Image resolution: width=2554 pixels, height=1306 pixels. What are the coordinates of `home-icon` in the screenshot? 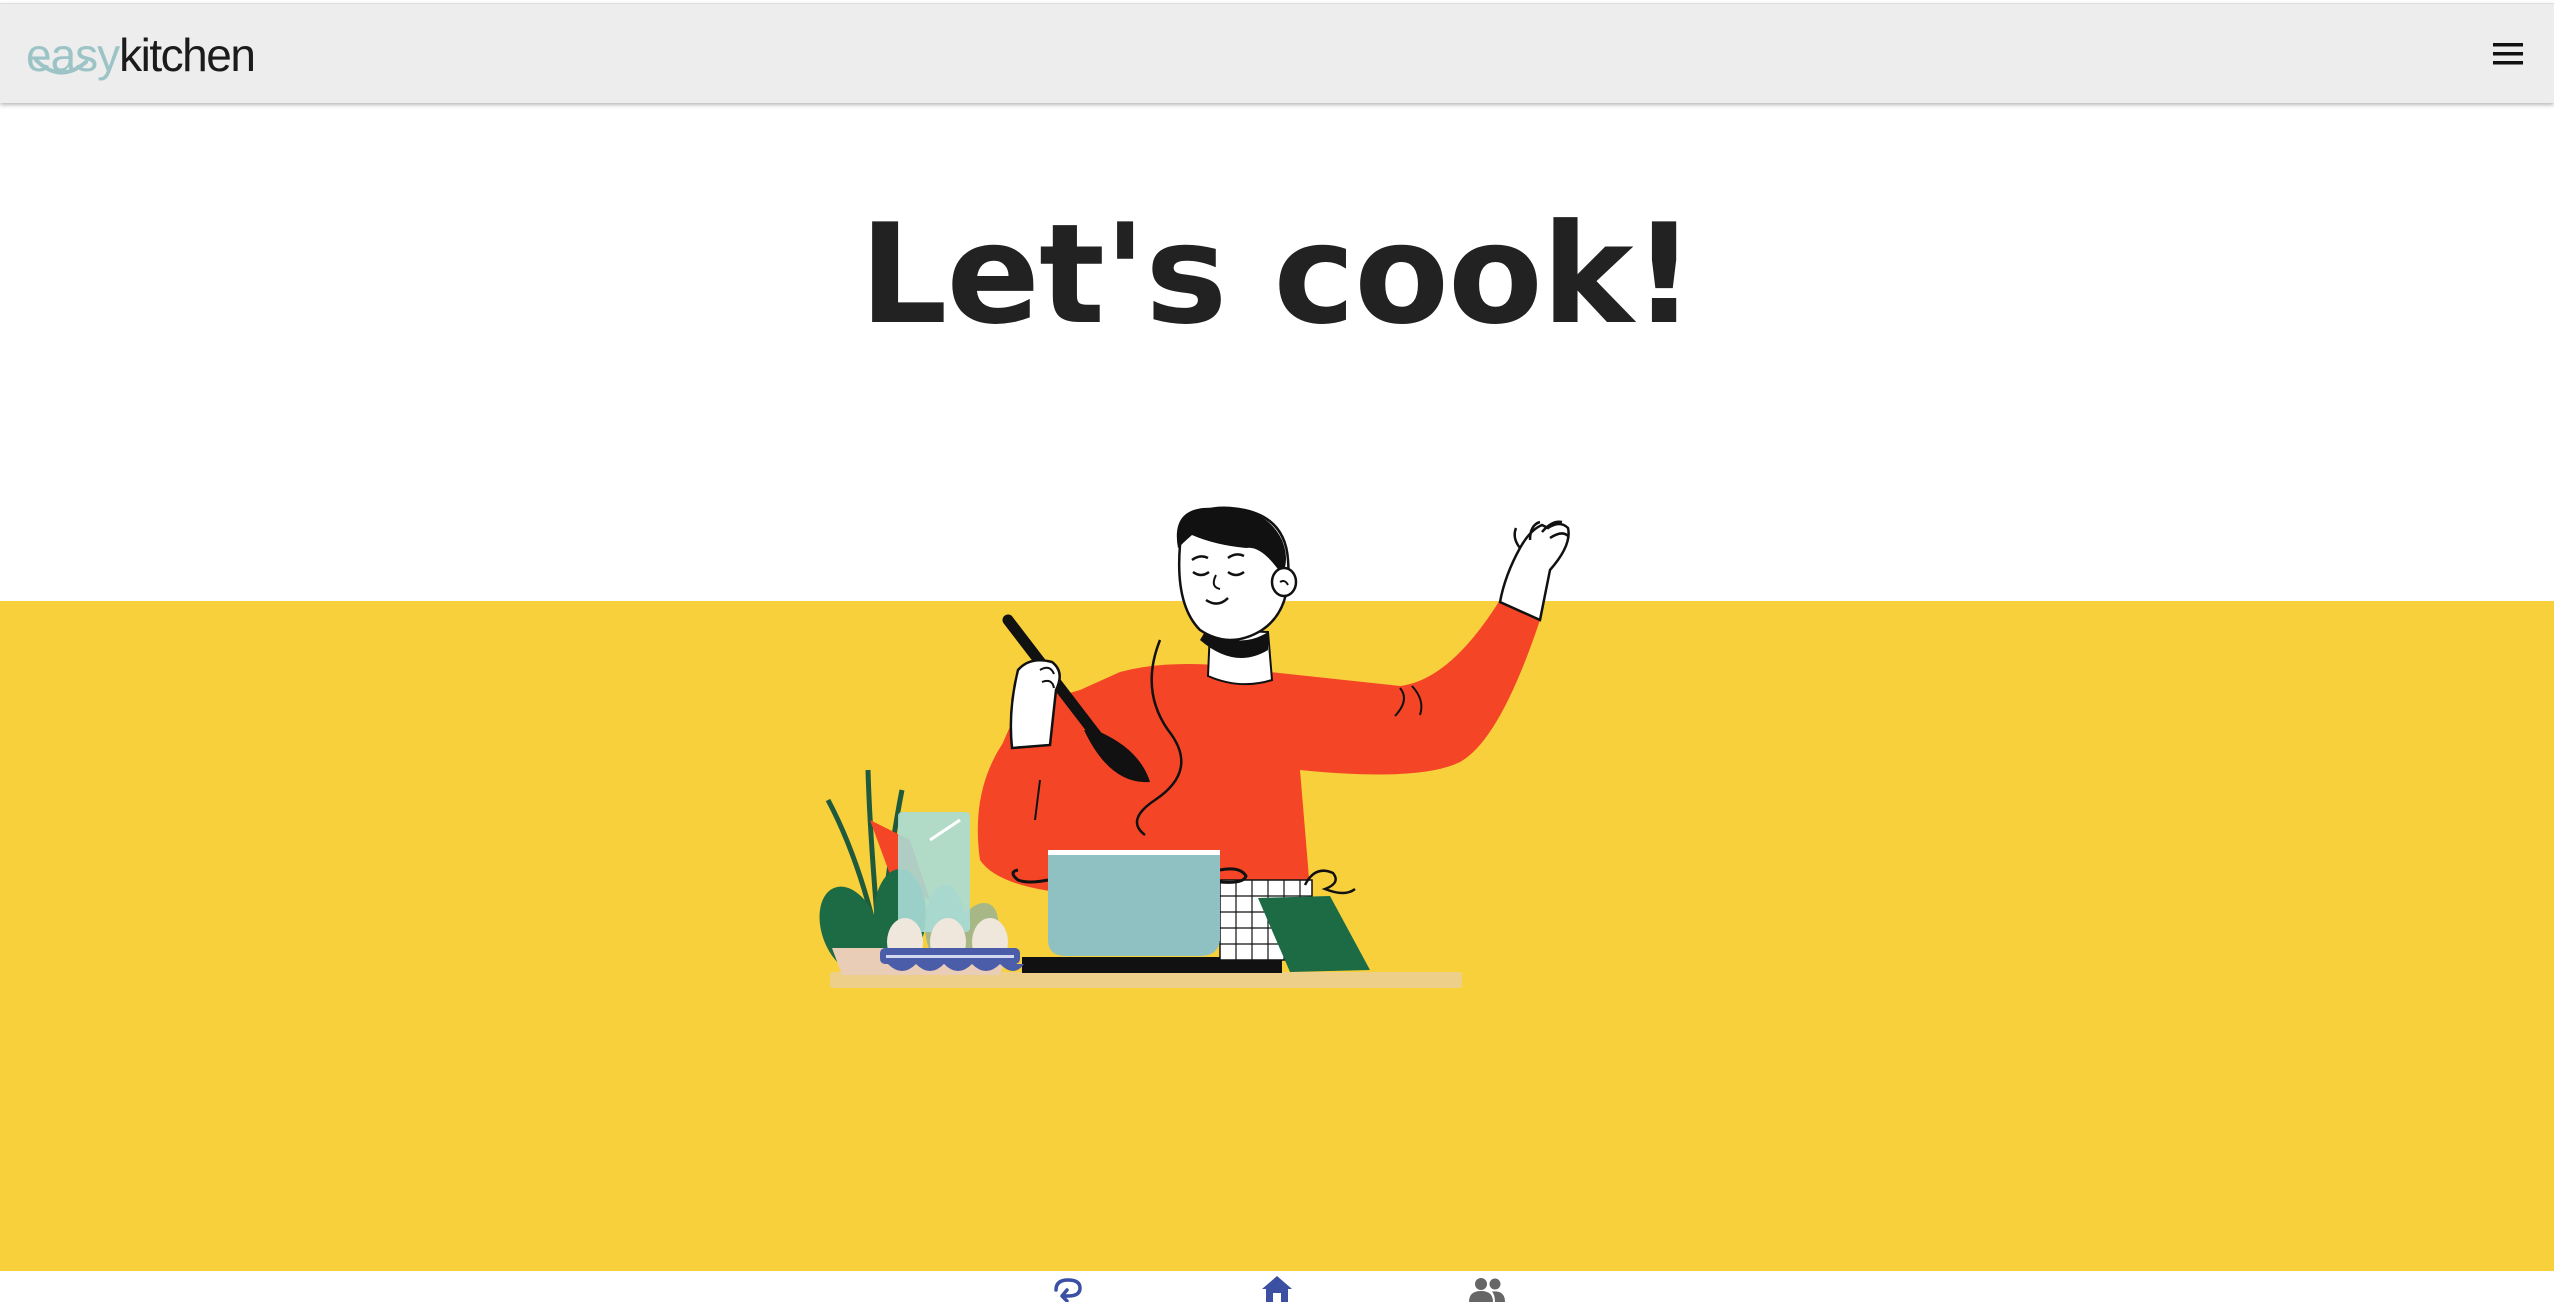 It's located at (1277, 1288).